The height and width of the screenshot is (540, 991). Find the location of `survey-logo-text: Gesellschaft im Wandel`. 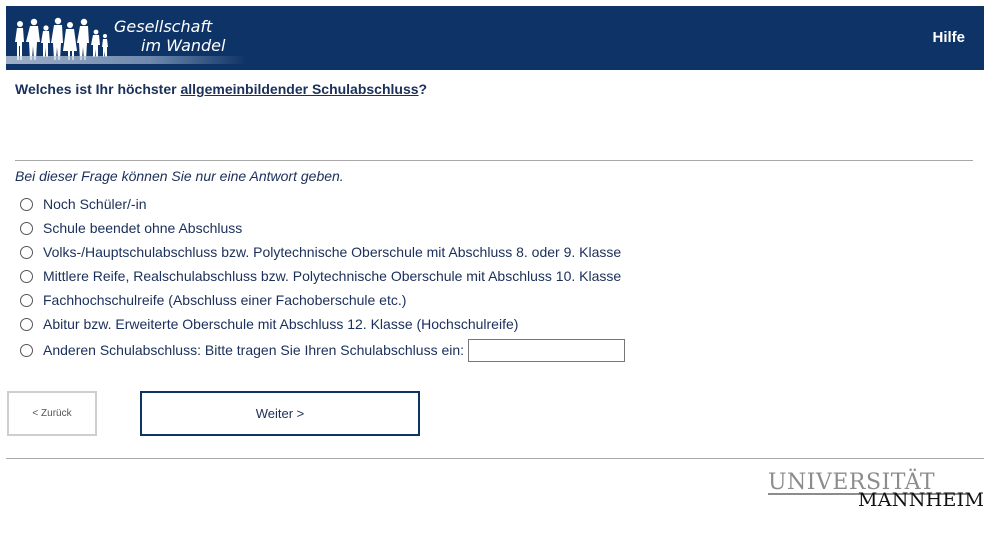

survey-logo-text: Gesellschaft im Wandel is located at coordinates (169, 36).